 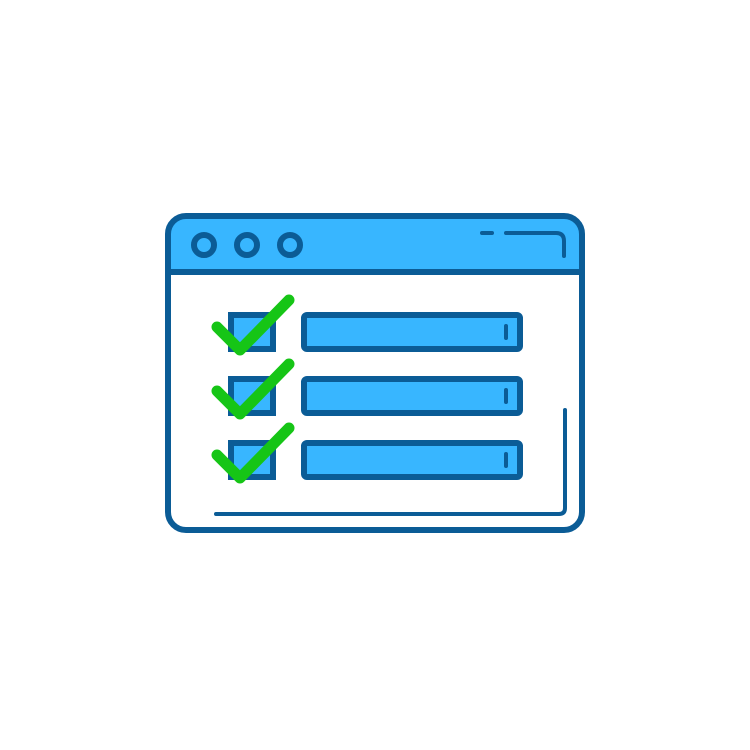 What do you see at coordinates (204, 245) in the screenshot?
I see `window-dot-1-icon` at bounding box center [204, 245].